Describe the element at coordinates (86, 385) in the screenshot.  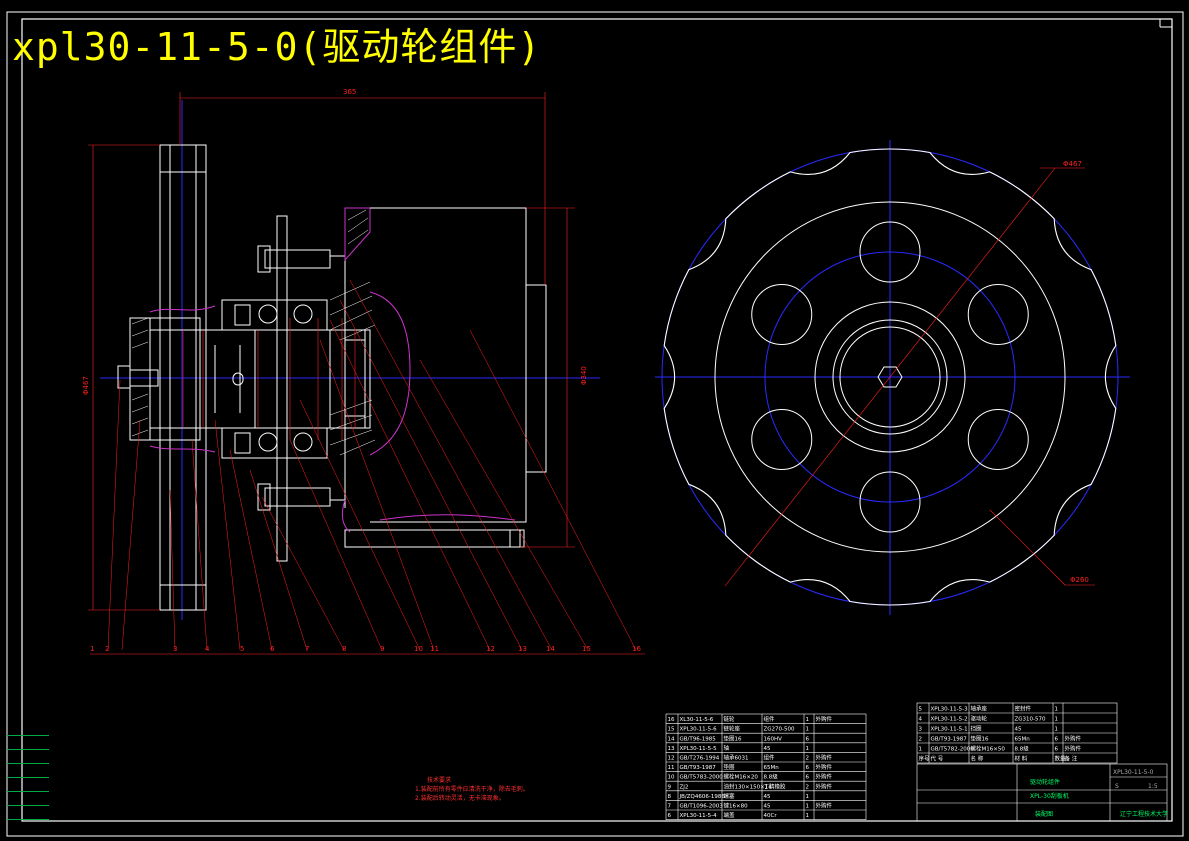
I see `dim-diameter-left: Φ467` at that location.